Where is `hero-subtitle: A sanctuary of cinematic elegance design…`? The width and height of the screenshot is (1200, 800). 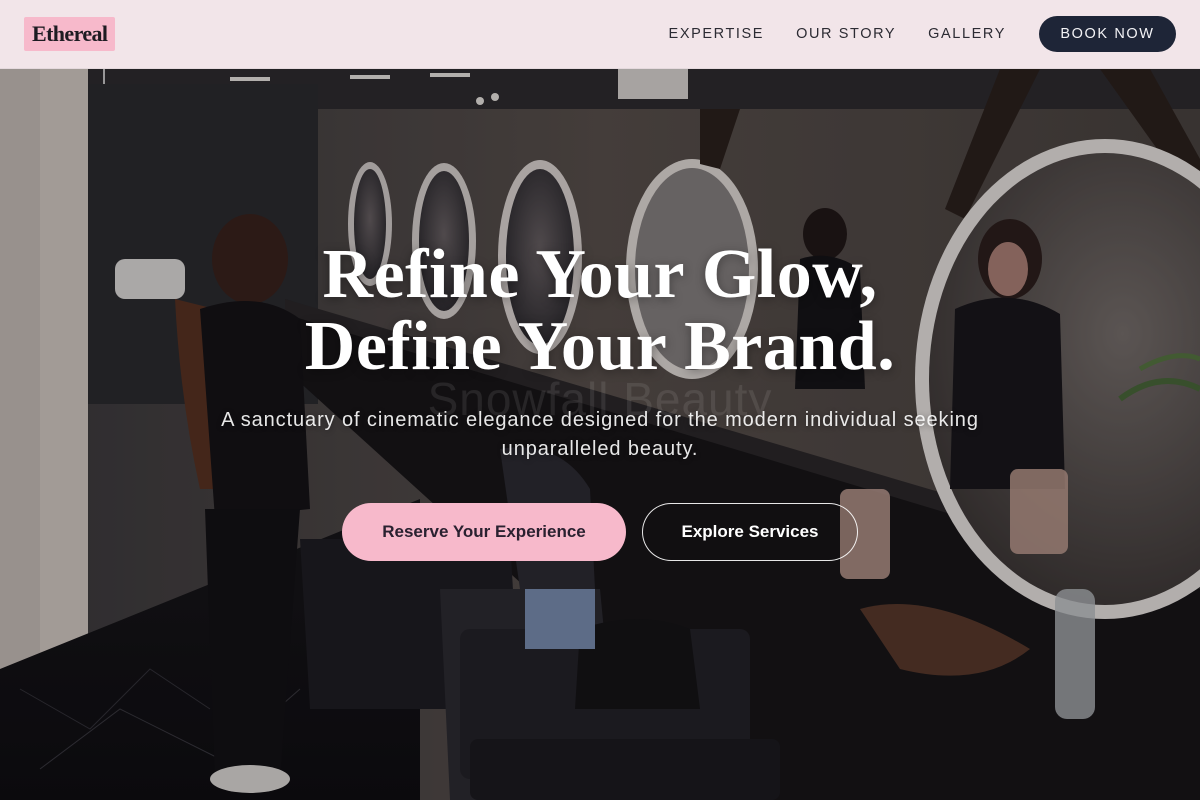
hero-subtitle: A sanctuary of cinematic elegance design… is located at coordinates (600, 434).